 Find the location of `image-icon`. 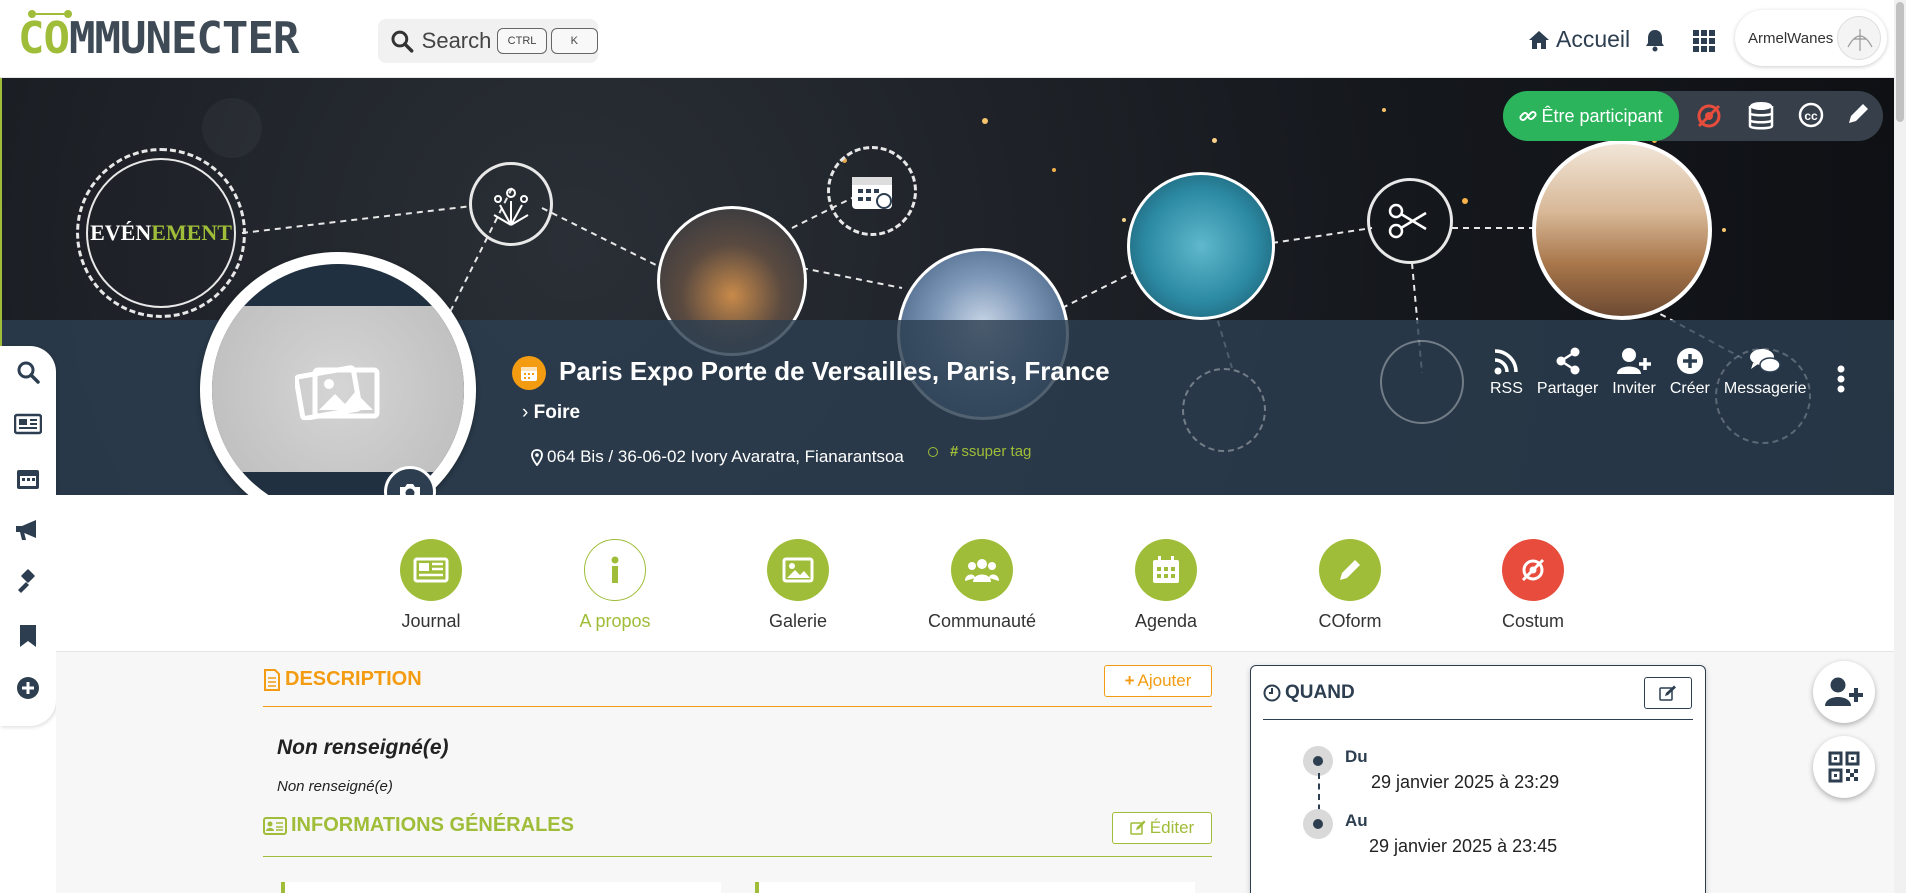

image-icon is located at coordinates (798, 570).